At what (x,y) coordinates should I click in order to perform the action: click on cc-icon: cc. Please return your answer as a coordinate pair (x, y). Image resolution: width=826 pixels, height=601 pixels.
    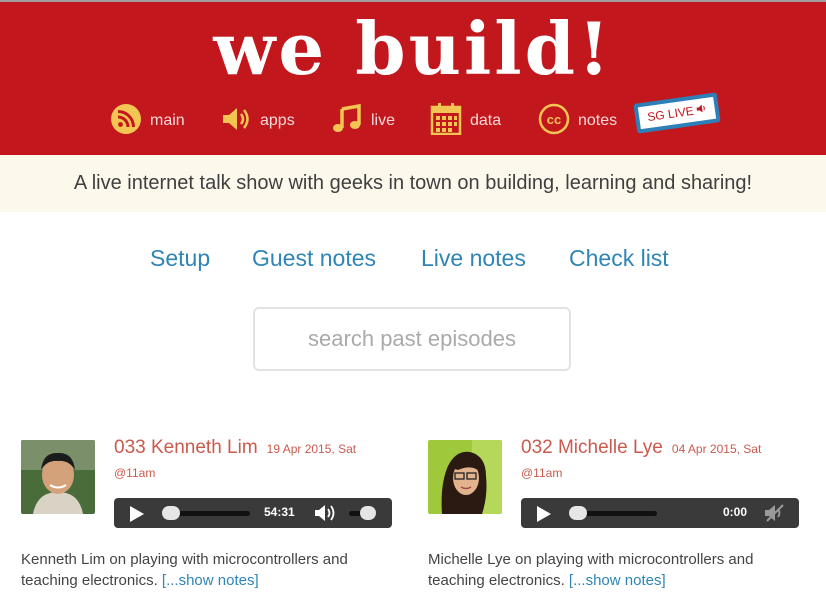
    Looking at the image, I should click on (554, 121).